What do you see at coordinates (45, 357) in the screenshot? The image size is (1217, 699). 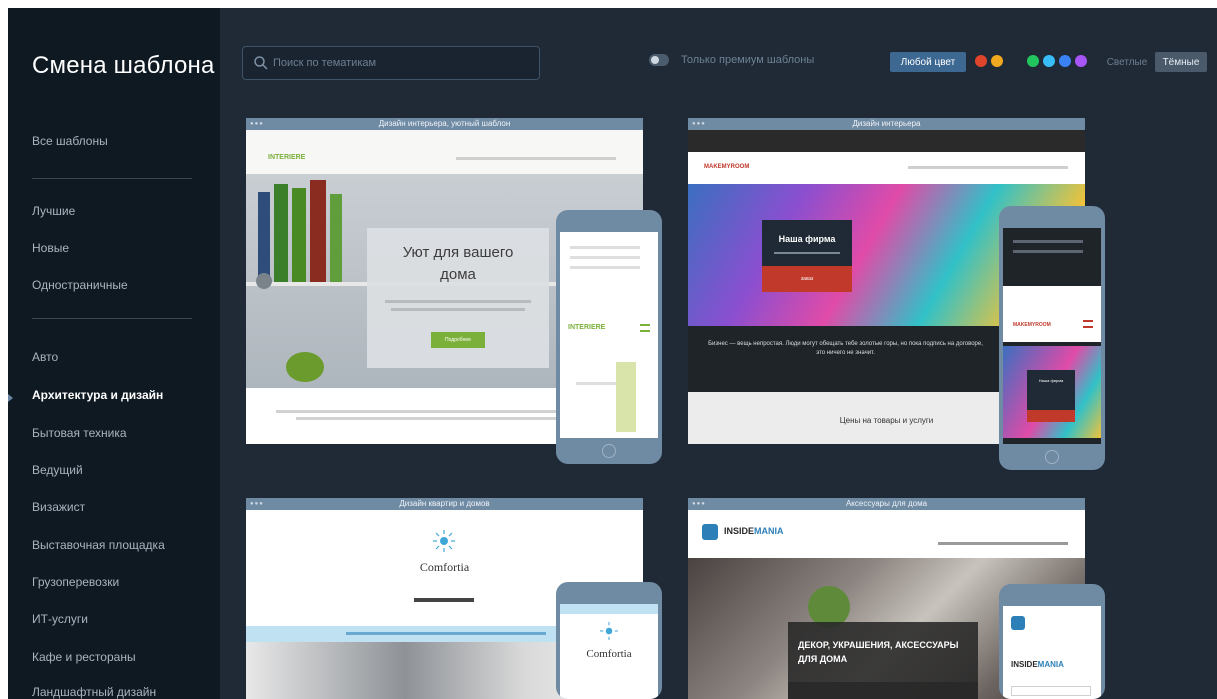 I see `sidebar-item-auto: Авто` at bounding box center [45, 357].